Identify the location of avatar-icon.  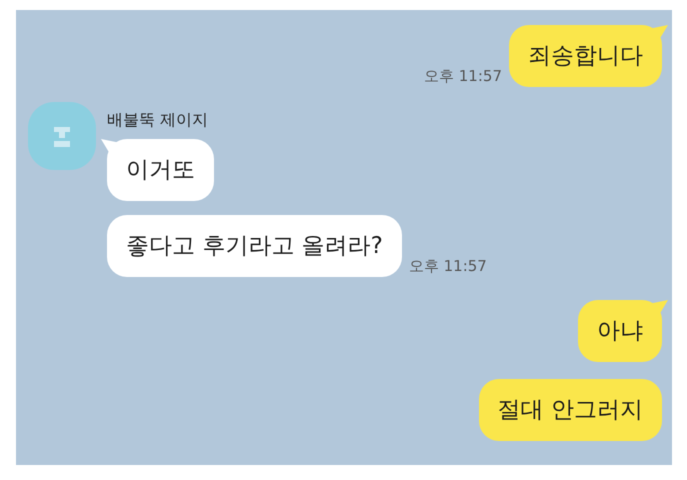
(62, 136).